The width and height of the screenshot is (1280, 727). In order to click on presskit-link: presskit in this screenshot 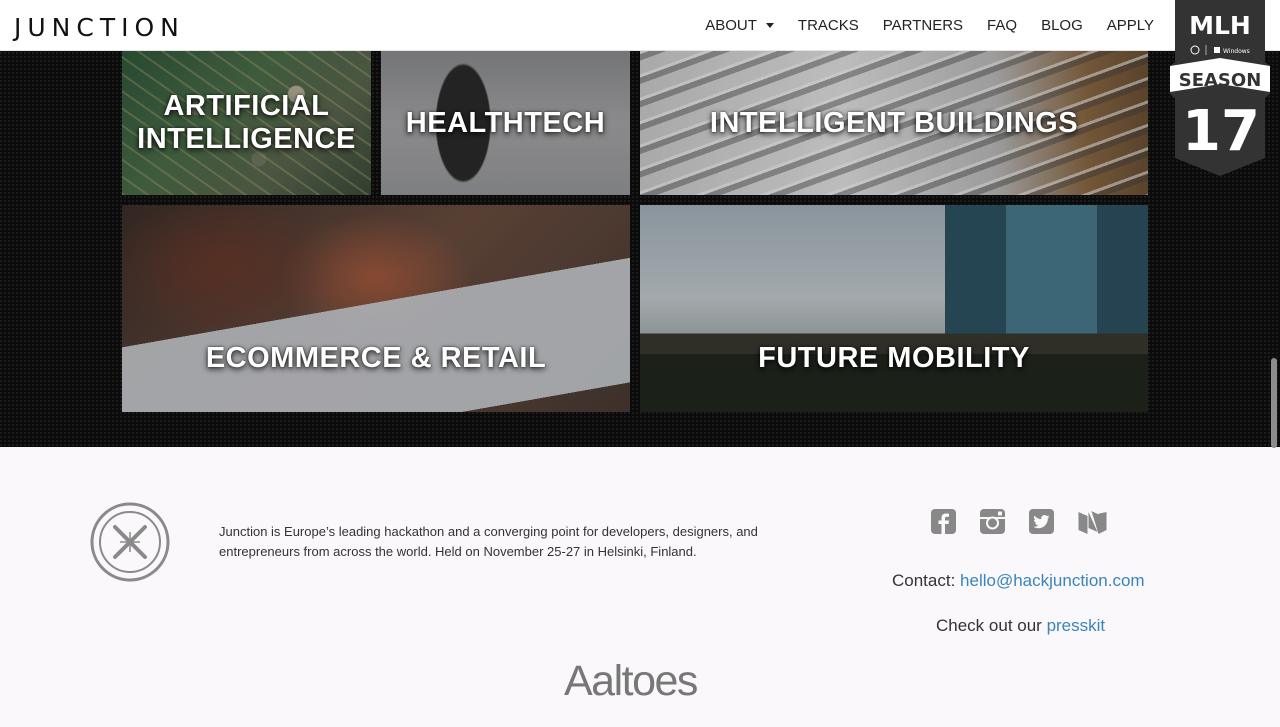, I will do `click(1076, 625)`.